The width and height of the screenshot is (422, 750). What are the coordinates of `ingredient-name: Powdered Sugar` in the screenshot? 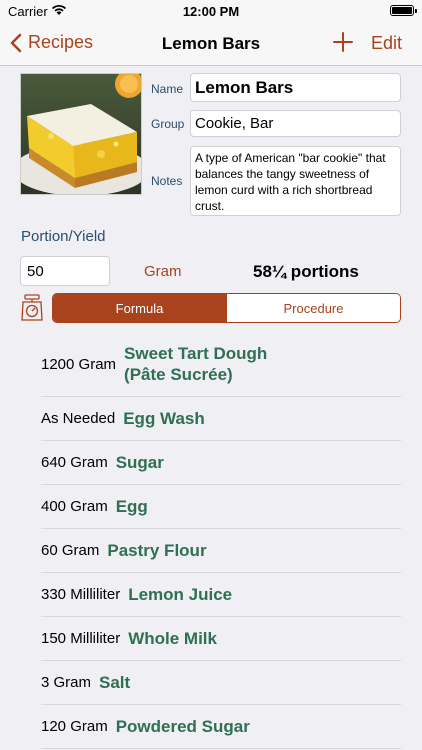 It's located at (182, 726).